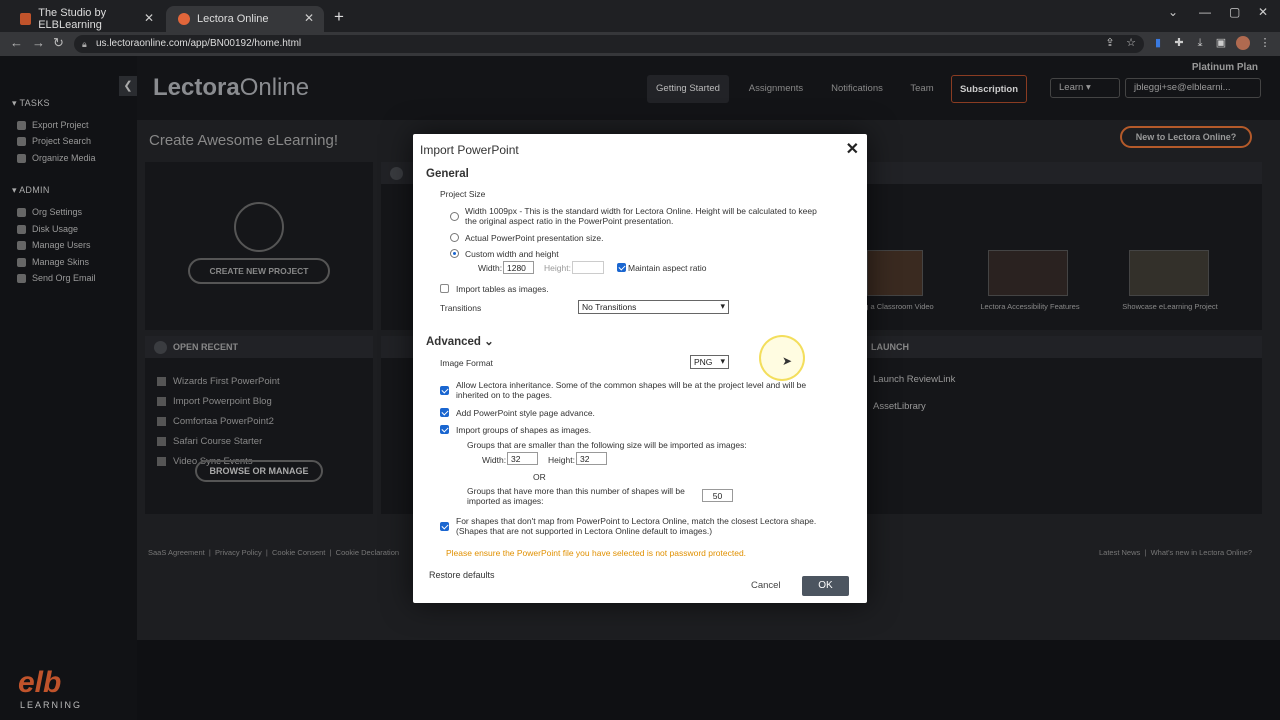  What do you see at coordinates (667, 268) in the screenshot?
I see `maintain-aspect-label: Maintain aspect ratio` at bounding box center [667, 268].